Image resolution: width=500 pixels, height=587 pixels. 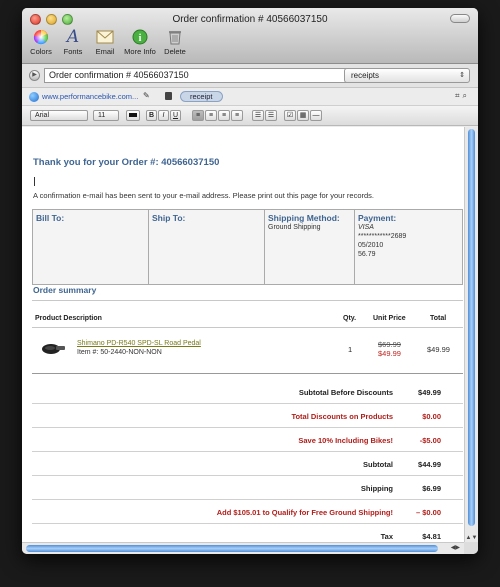 What do you see at coordinates (126, 162) in the screenshot?
I see `thanks-heading: Thank you for your Order #: 40566037150` at bounding box center [126, 162].